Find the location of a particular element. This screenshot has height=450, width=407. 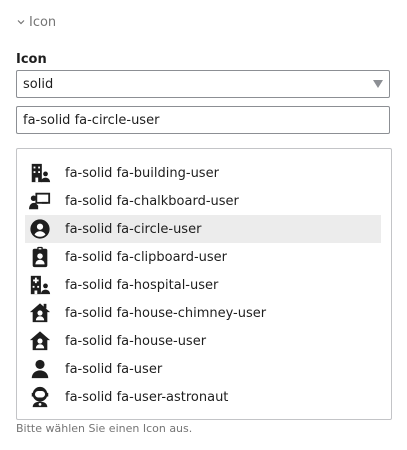

user-astronaut-icon is located at coordinates (40, 397).